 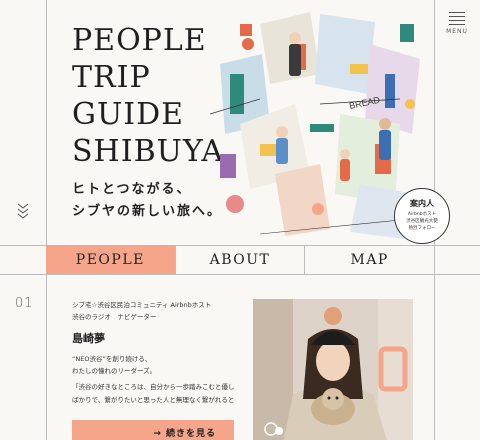 I want to click on frame-line-left, so click(x=46, y=220).